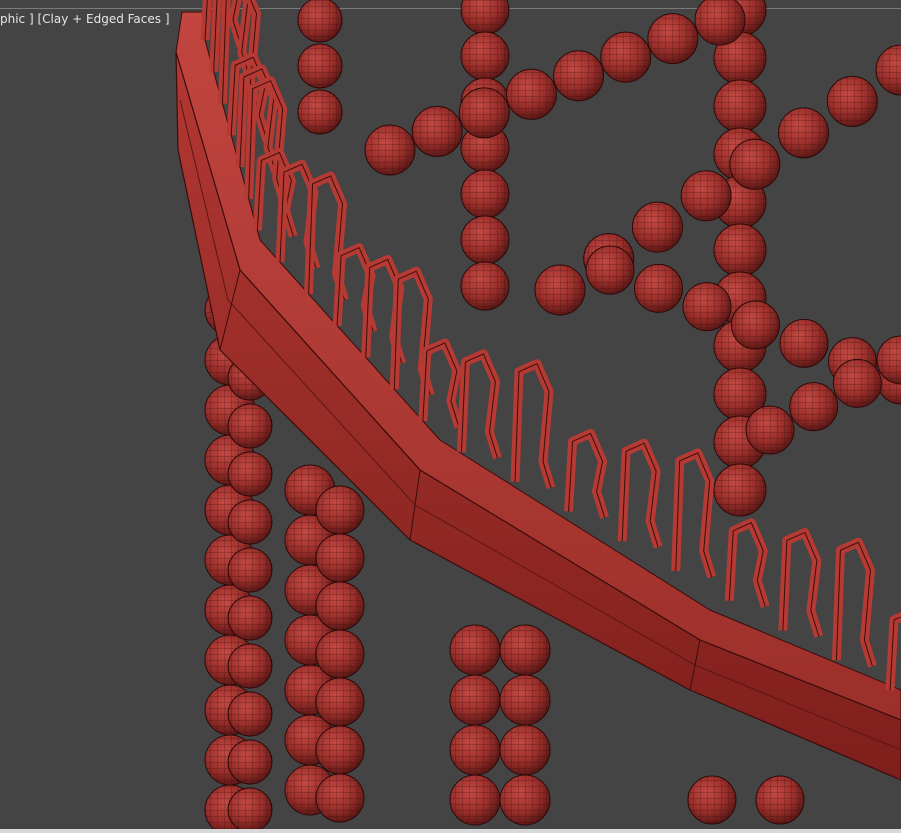  I want to click on viewport-bottom-bar, so click(450, 831).